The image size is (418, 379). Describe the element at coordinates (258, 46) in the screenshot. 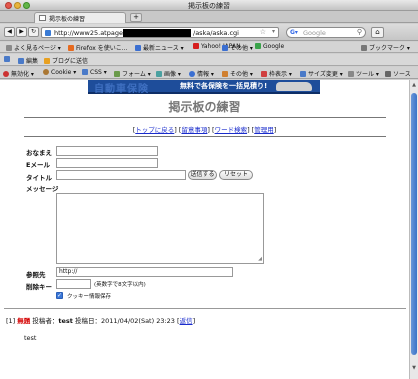

I see `google-icon` at that location.